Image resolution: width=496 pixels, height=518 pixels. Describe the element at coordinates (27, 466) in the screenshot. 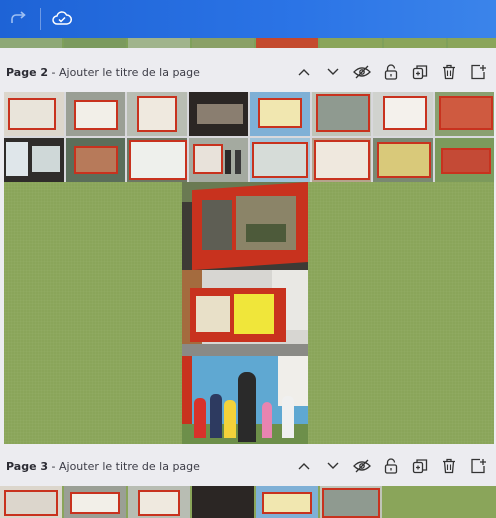

I see `page-3-number: Page 3` at that location.